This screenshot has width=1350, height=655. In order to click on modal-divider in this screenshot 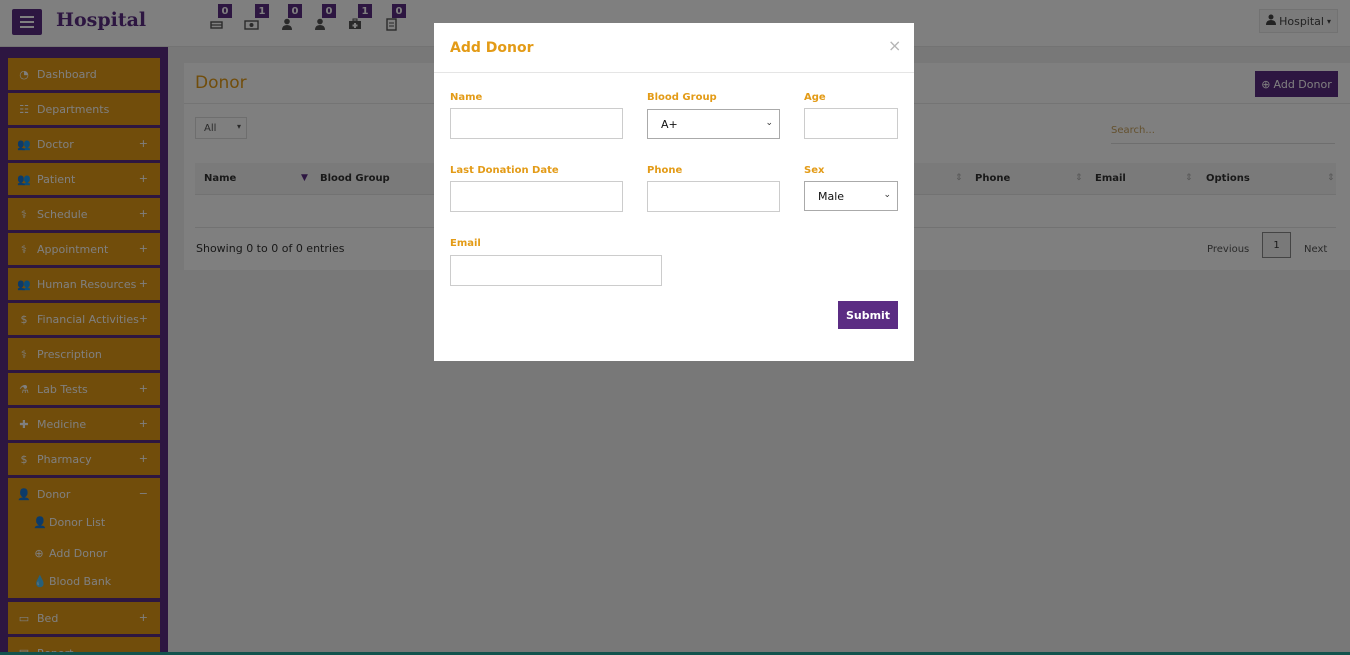, I will do `click(674, 72)`.